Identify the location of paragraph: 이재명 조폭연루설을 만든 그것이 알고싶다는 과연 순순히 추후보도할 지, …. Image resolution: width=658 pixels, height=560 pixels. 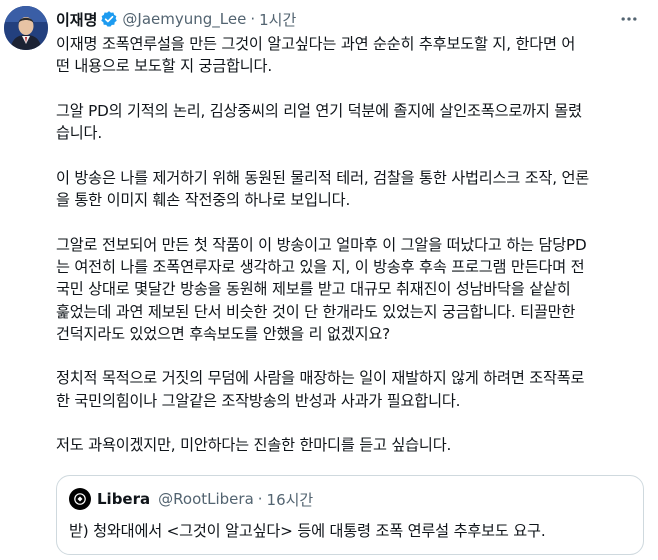
(351, 55).